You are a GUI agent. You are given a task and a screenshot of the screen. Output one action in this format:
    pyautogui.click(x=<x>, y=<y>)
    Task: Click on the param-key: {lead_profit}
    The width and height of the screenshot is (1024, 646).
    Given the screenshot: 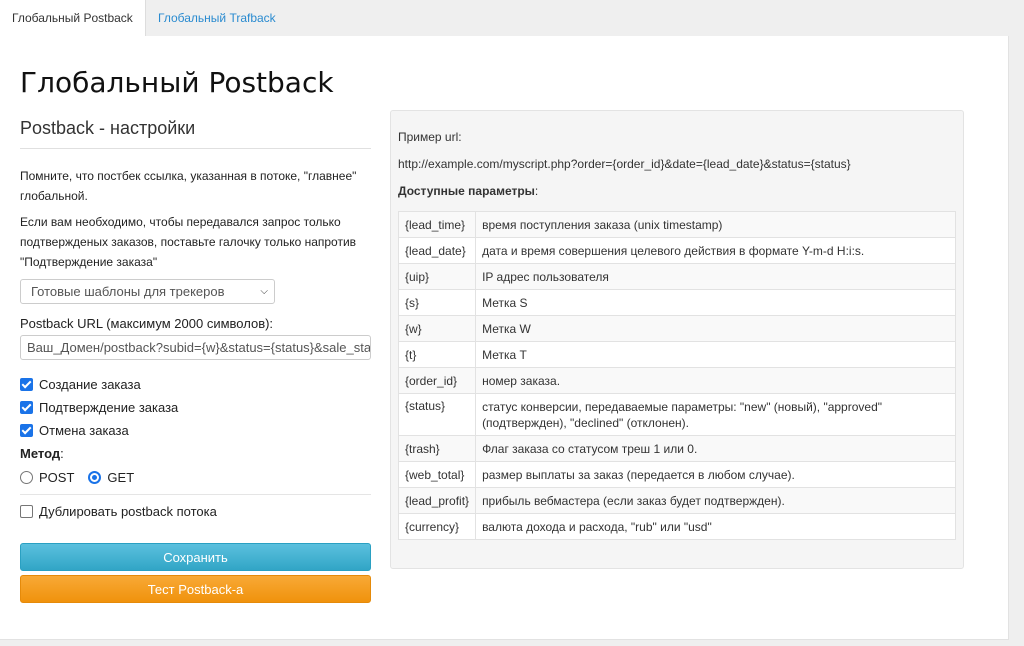 What is the action you would take?
    pyautogui.click(x=437, y=500)
    